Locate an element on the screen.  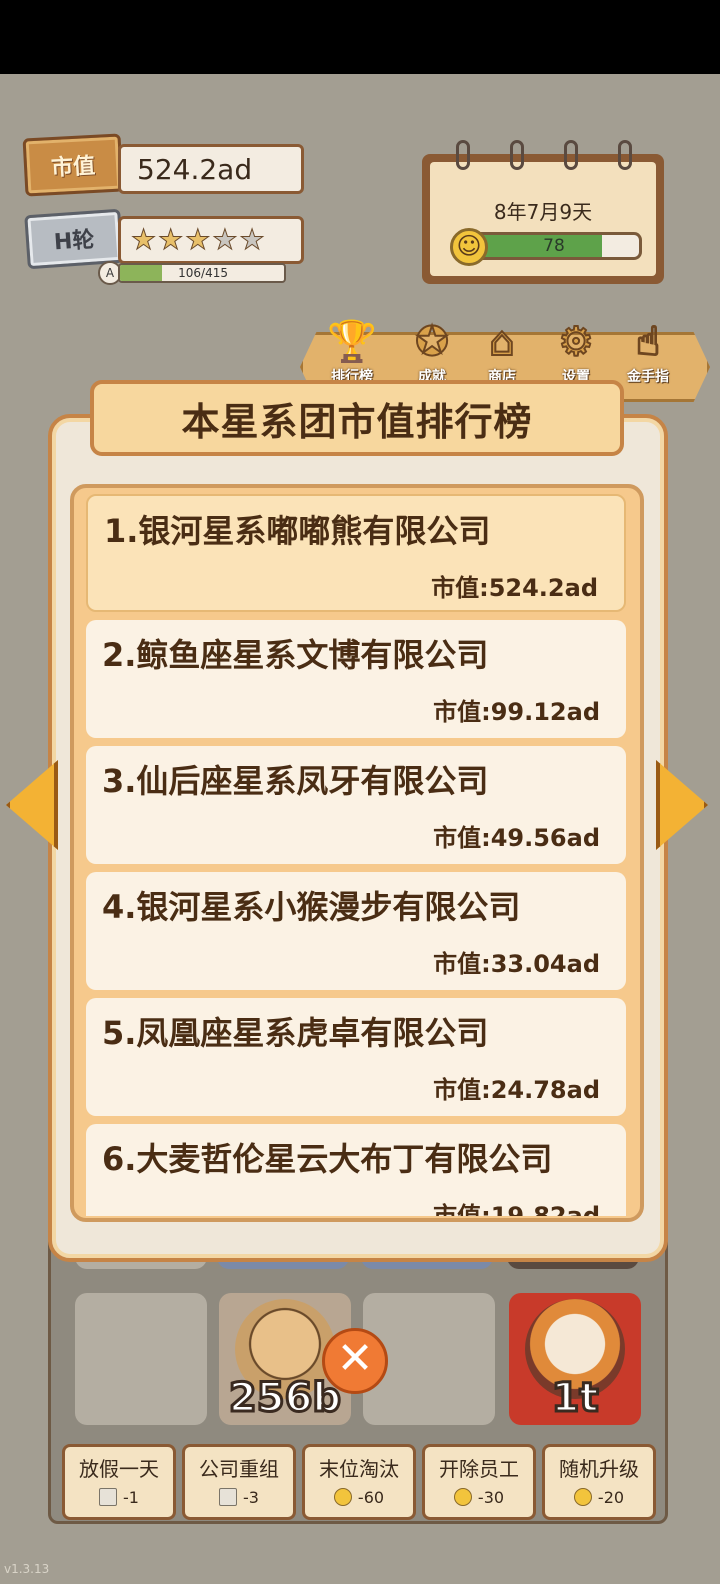
menu-item-achievements: ✪ 成就 is located at coordinates (432, 353).